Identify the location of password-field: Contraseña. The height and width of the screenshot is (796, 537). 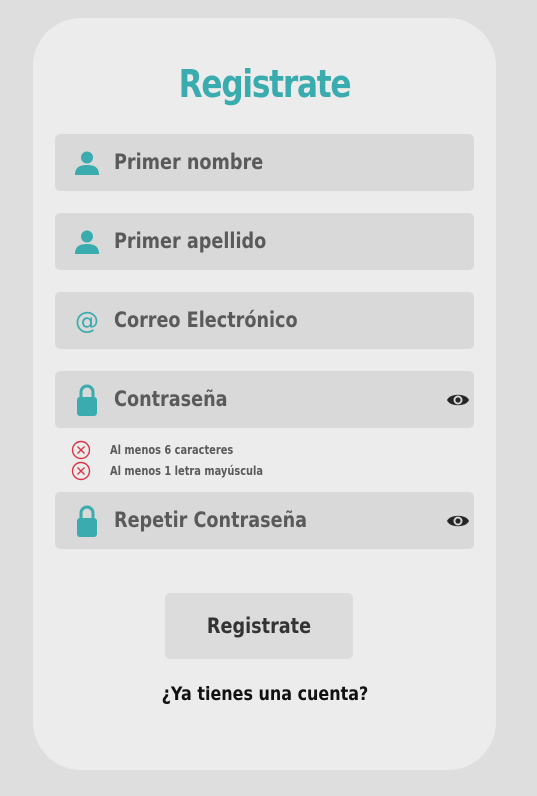
(264, 399).